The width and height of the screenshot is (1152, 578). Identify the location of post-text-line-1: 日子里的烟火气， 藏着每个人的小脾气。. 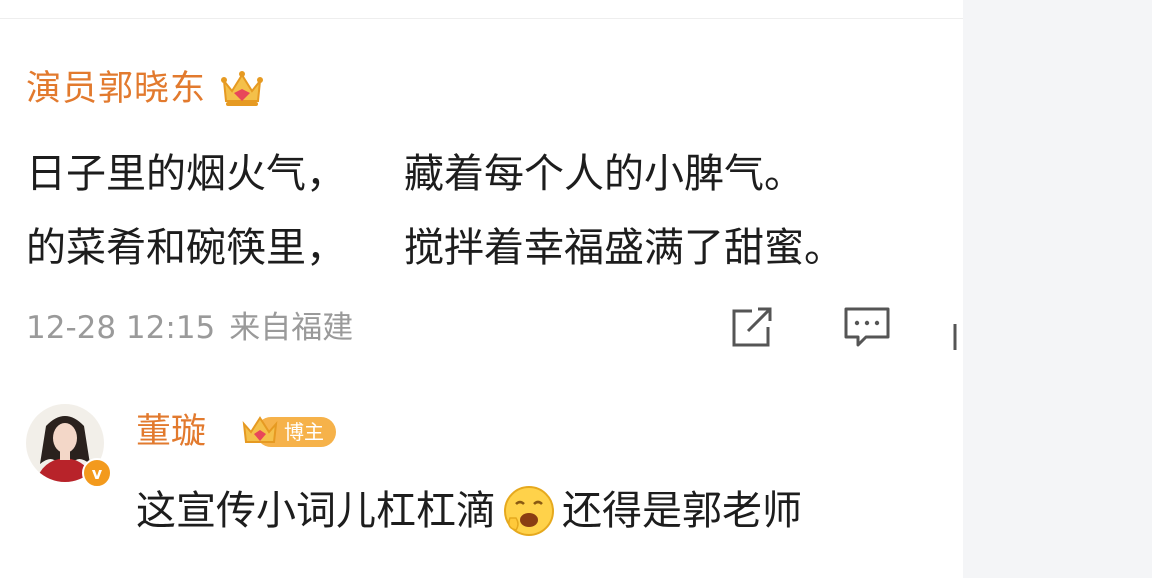
(415, 174).